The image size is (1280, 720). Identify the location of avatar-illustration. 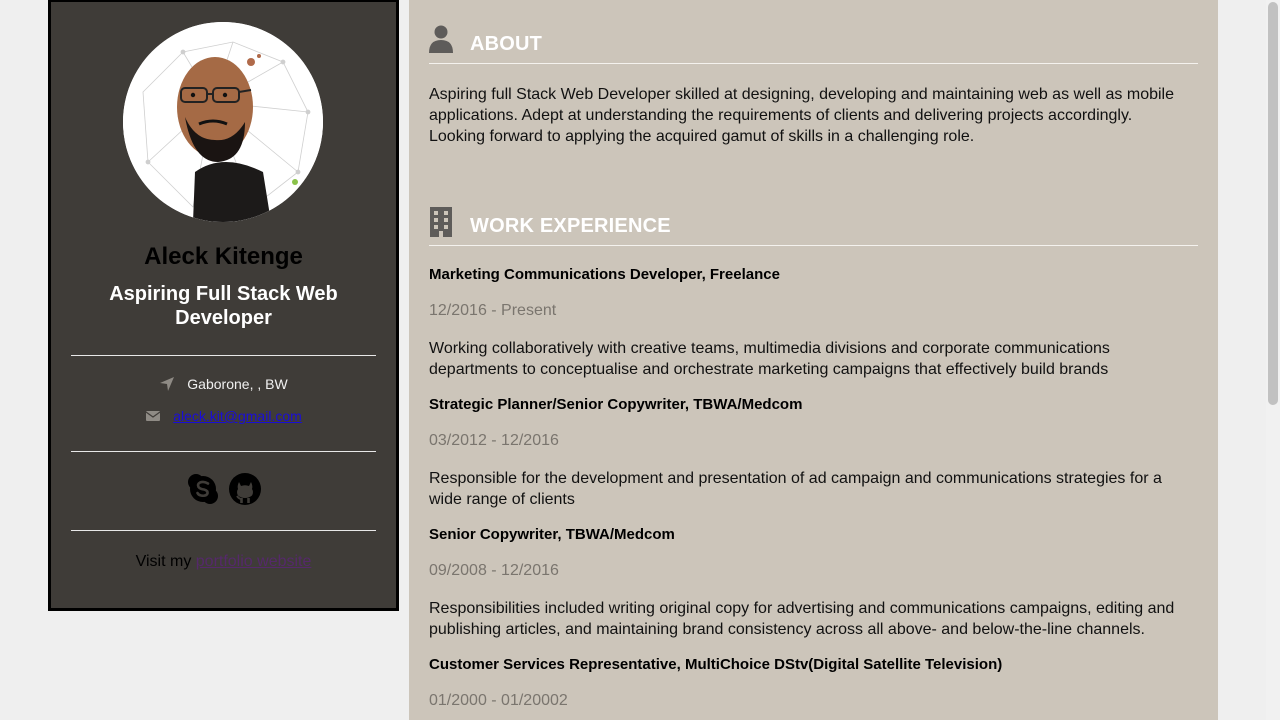
(223, 122).